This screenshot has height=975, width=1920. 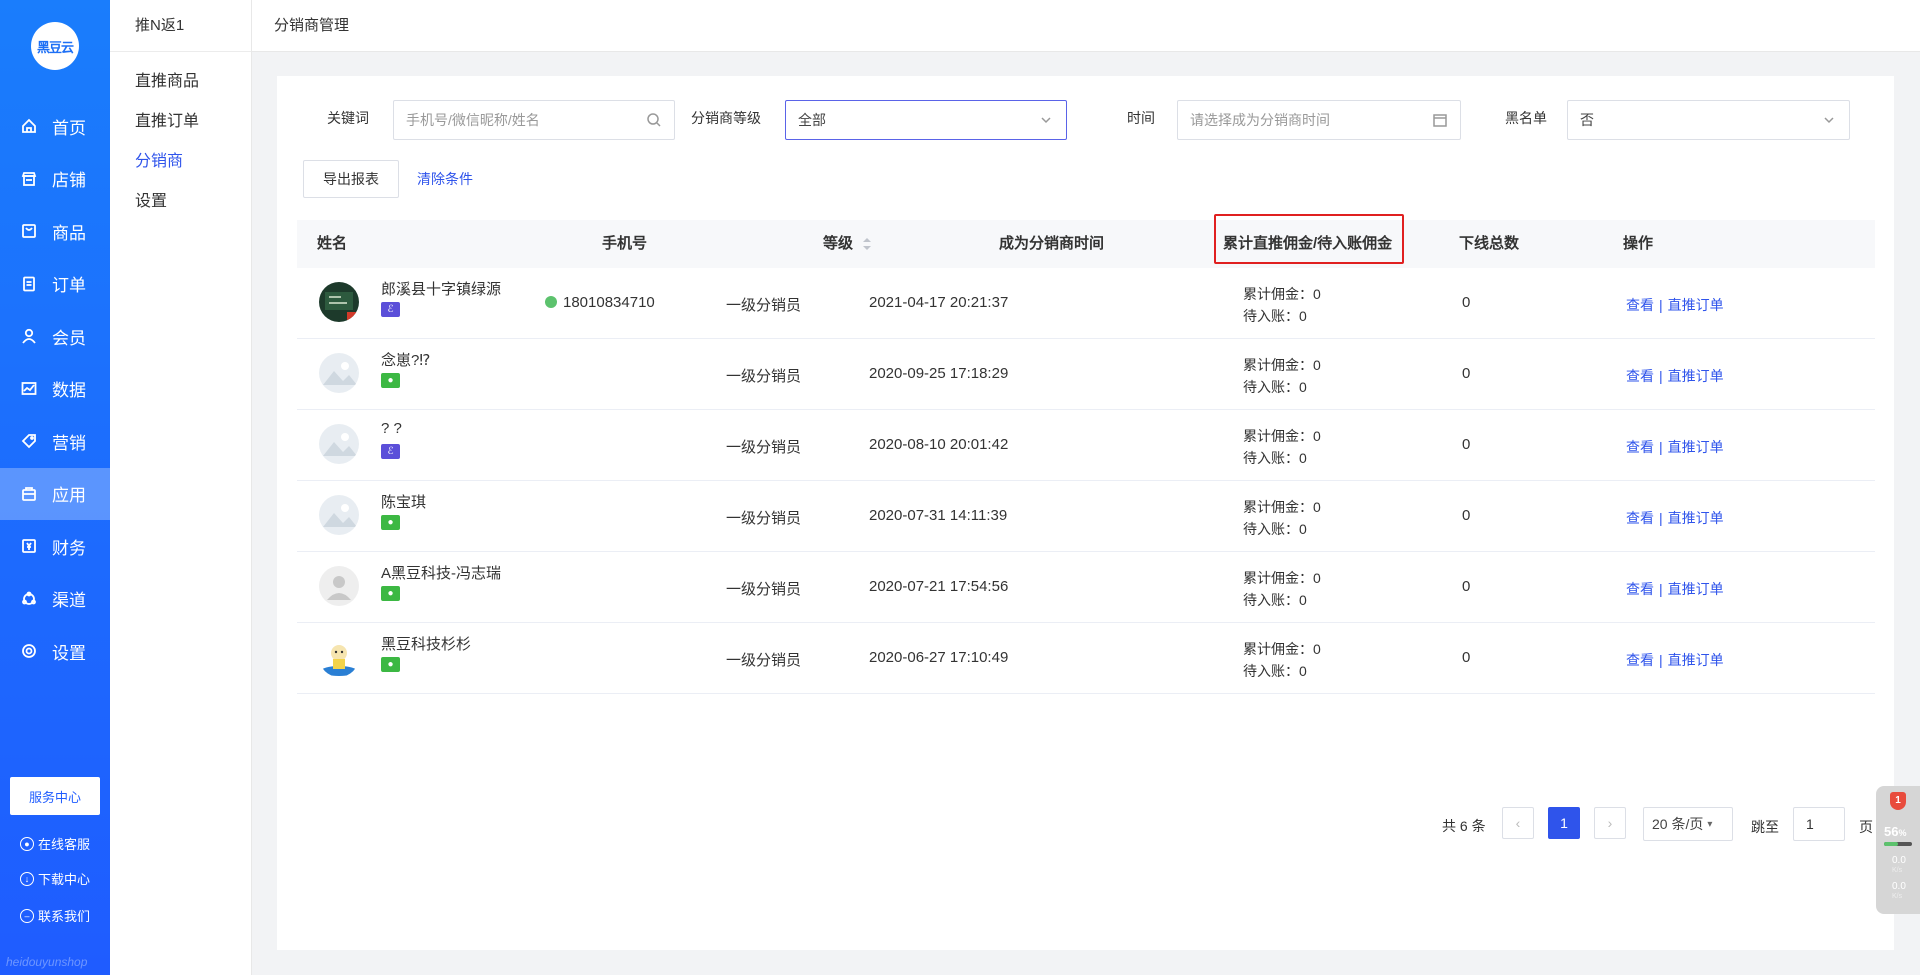 I want to click on search-icon, so click(x=654, y=120).